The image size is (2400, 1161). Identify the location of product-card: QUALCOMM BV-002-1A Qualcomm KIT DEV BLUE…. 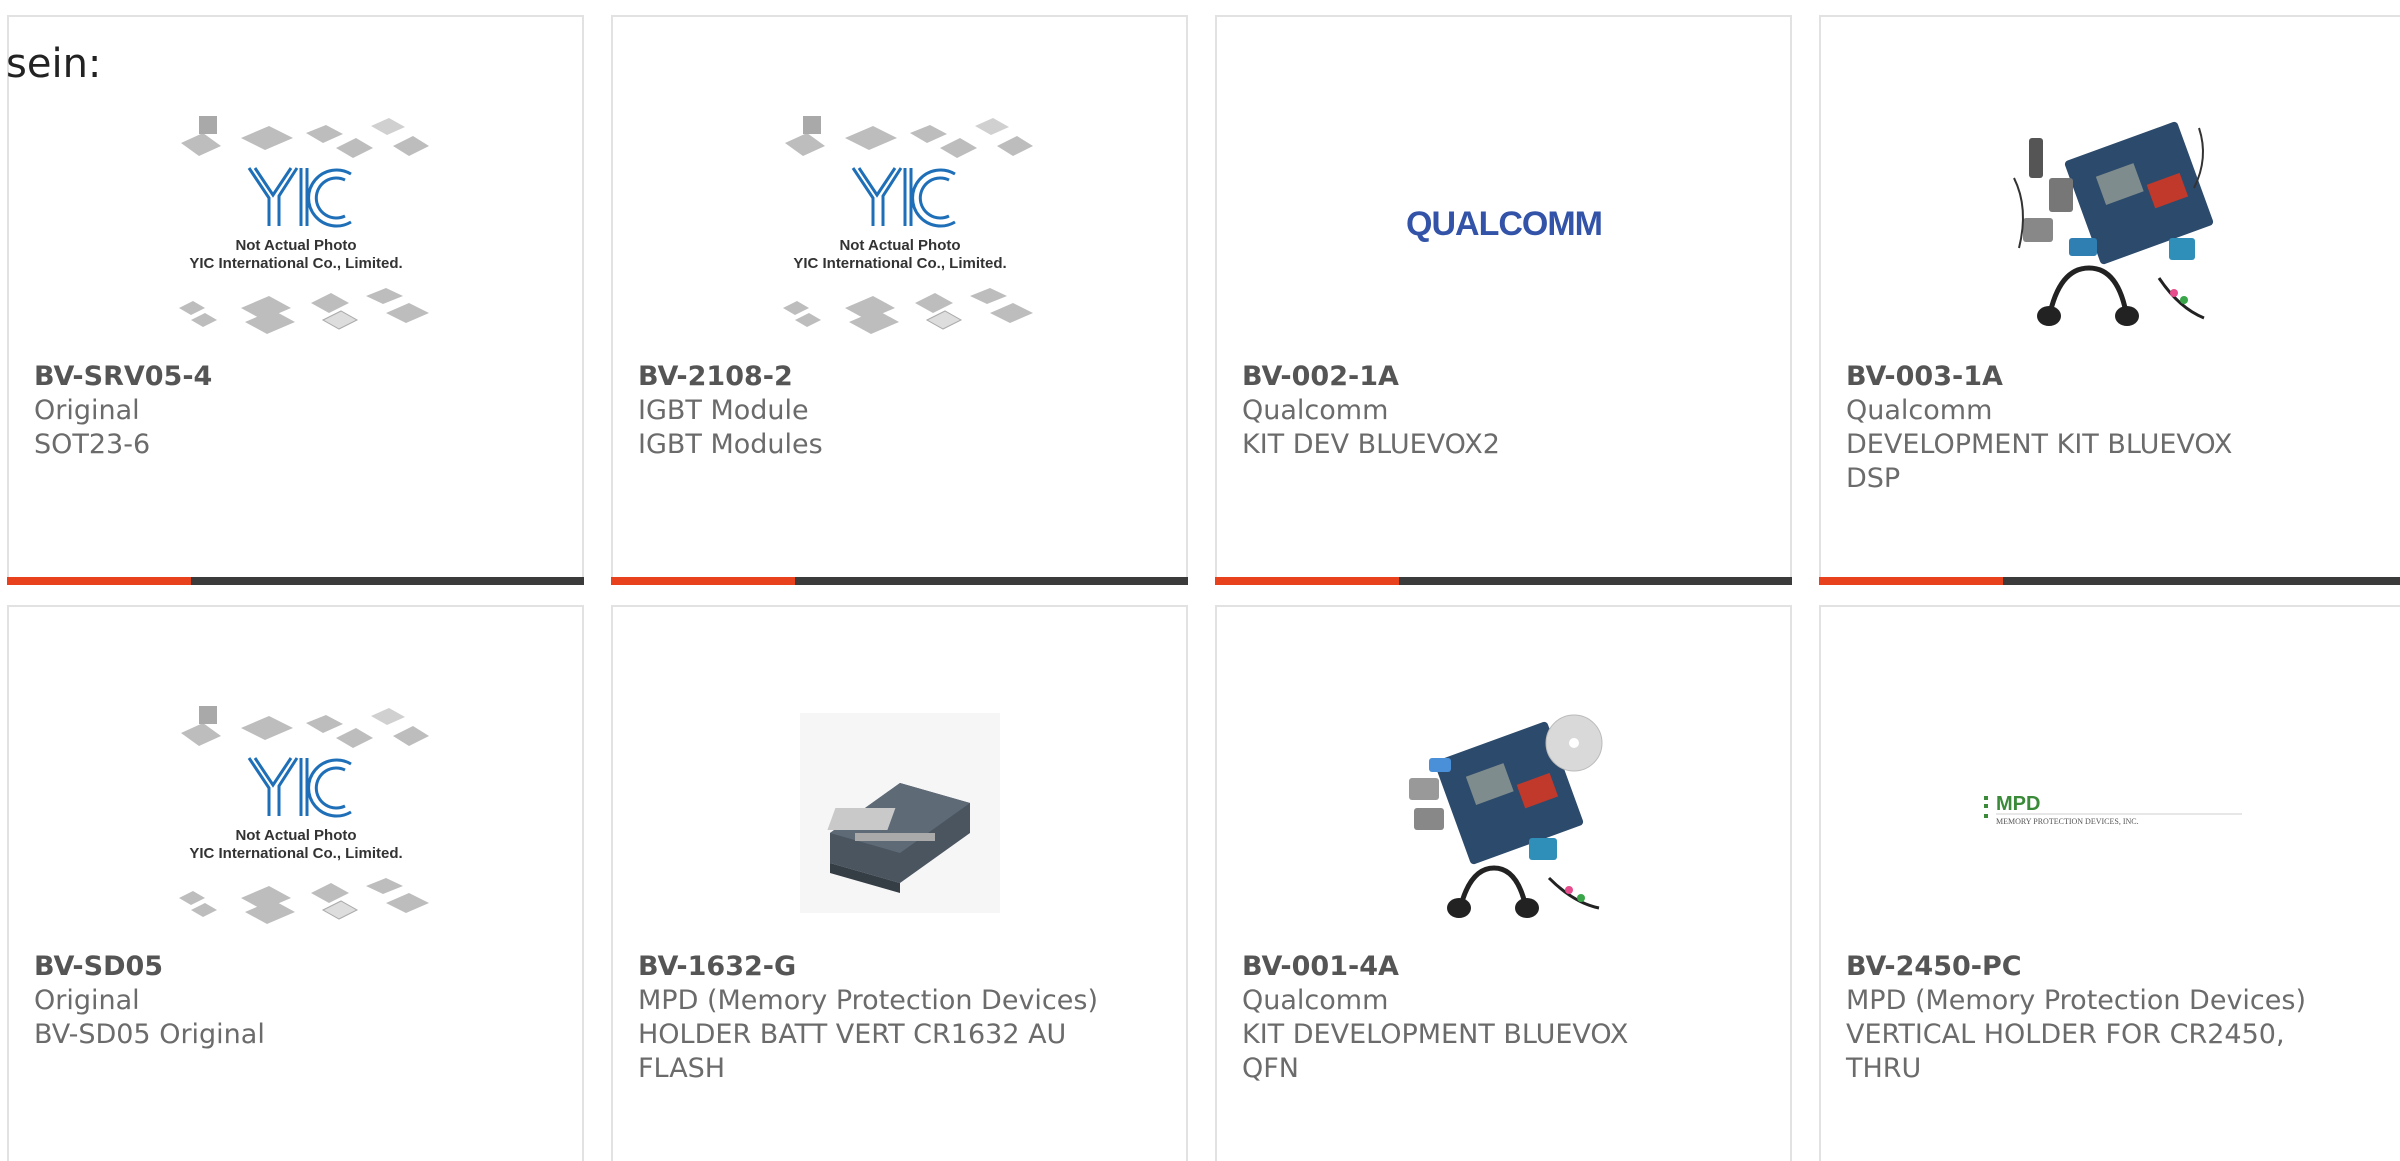
(1503, 300).